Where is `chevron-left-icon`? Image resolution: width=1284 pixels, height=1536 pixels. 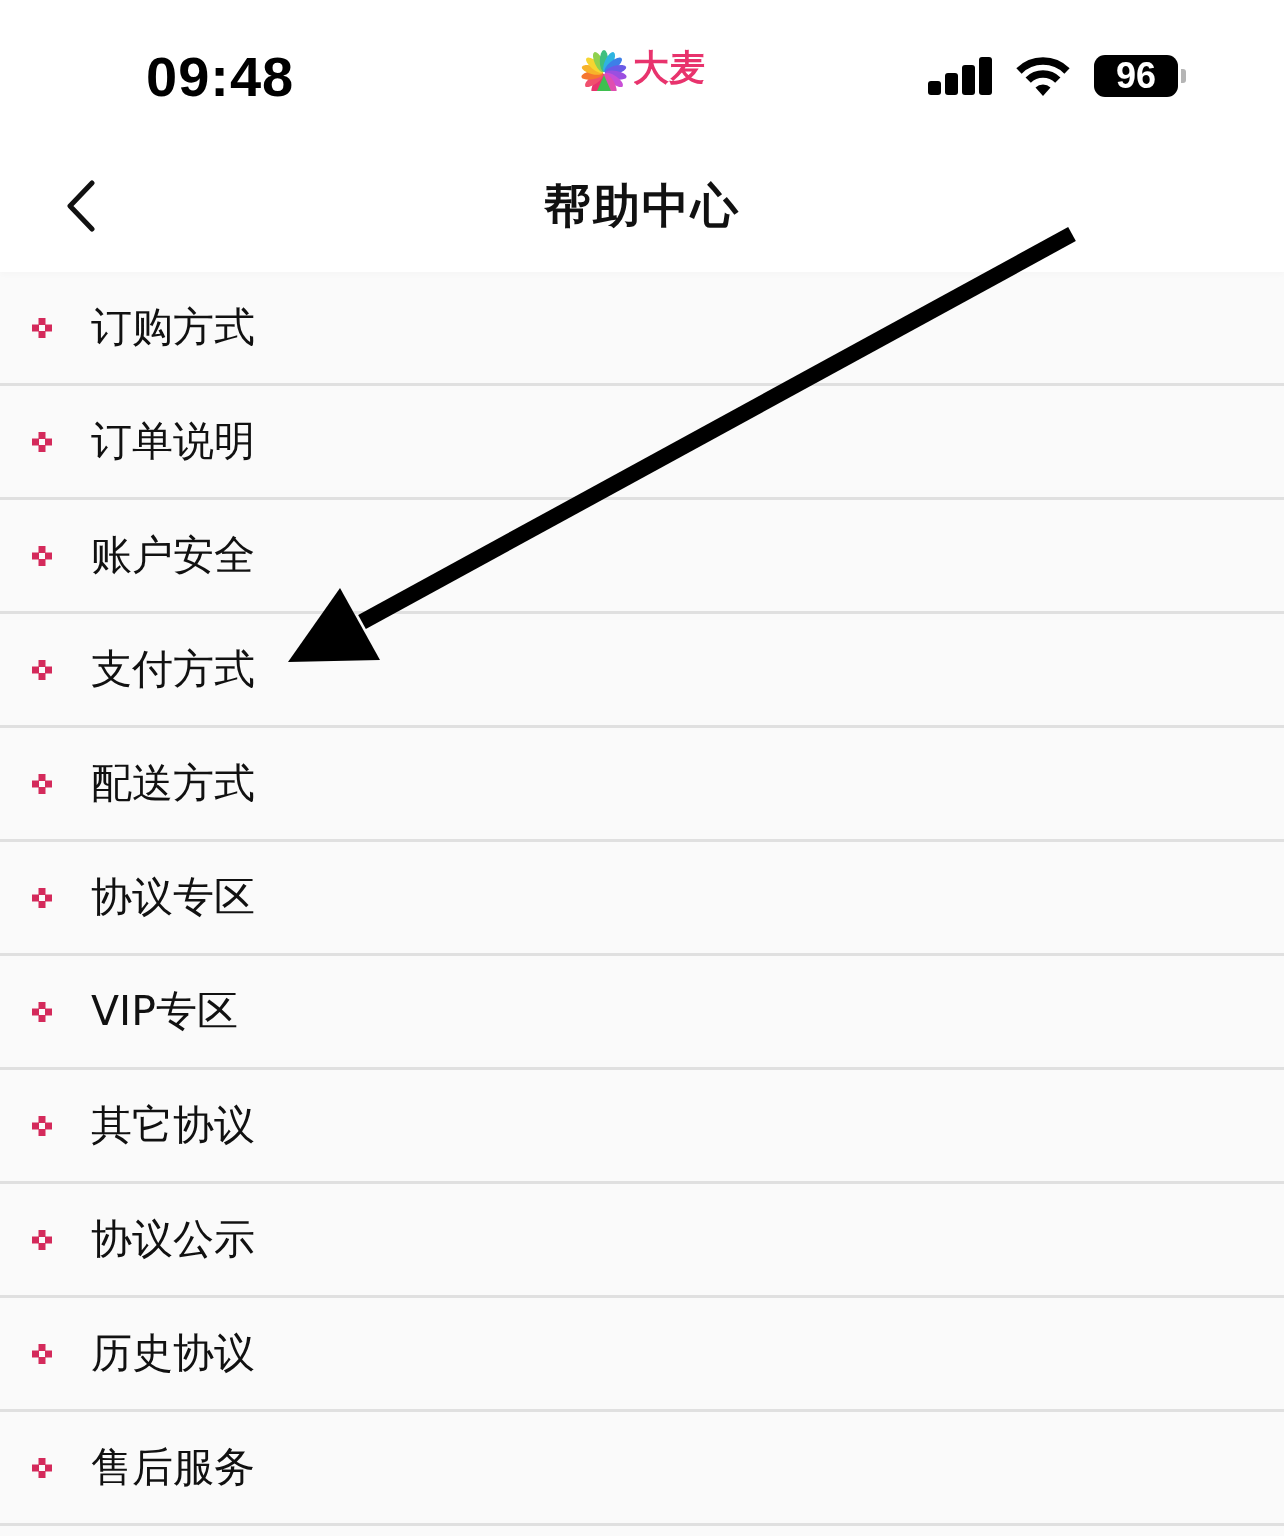
chevron-left-icon is located at coordinates (81, 206).